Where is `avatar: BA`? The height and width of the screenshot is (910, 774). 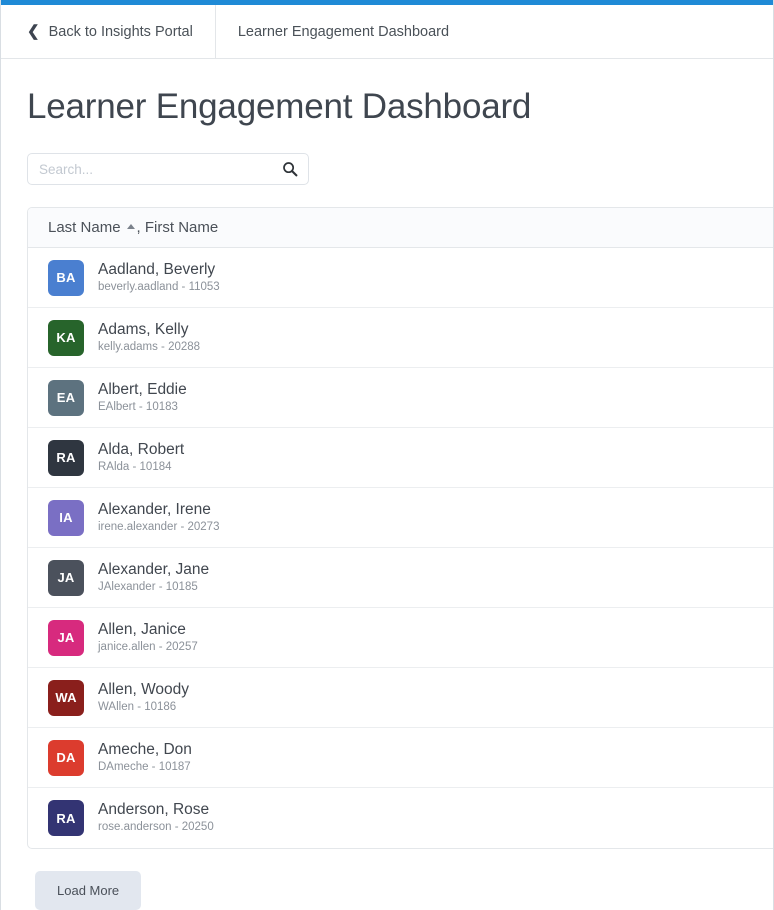
avatar: BA is located at coordinates (66, 277).